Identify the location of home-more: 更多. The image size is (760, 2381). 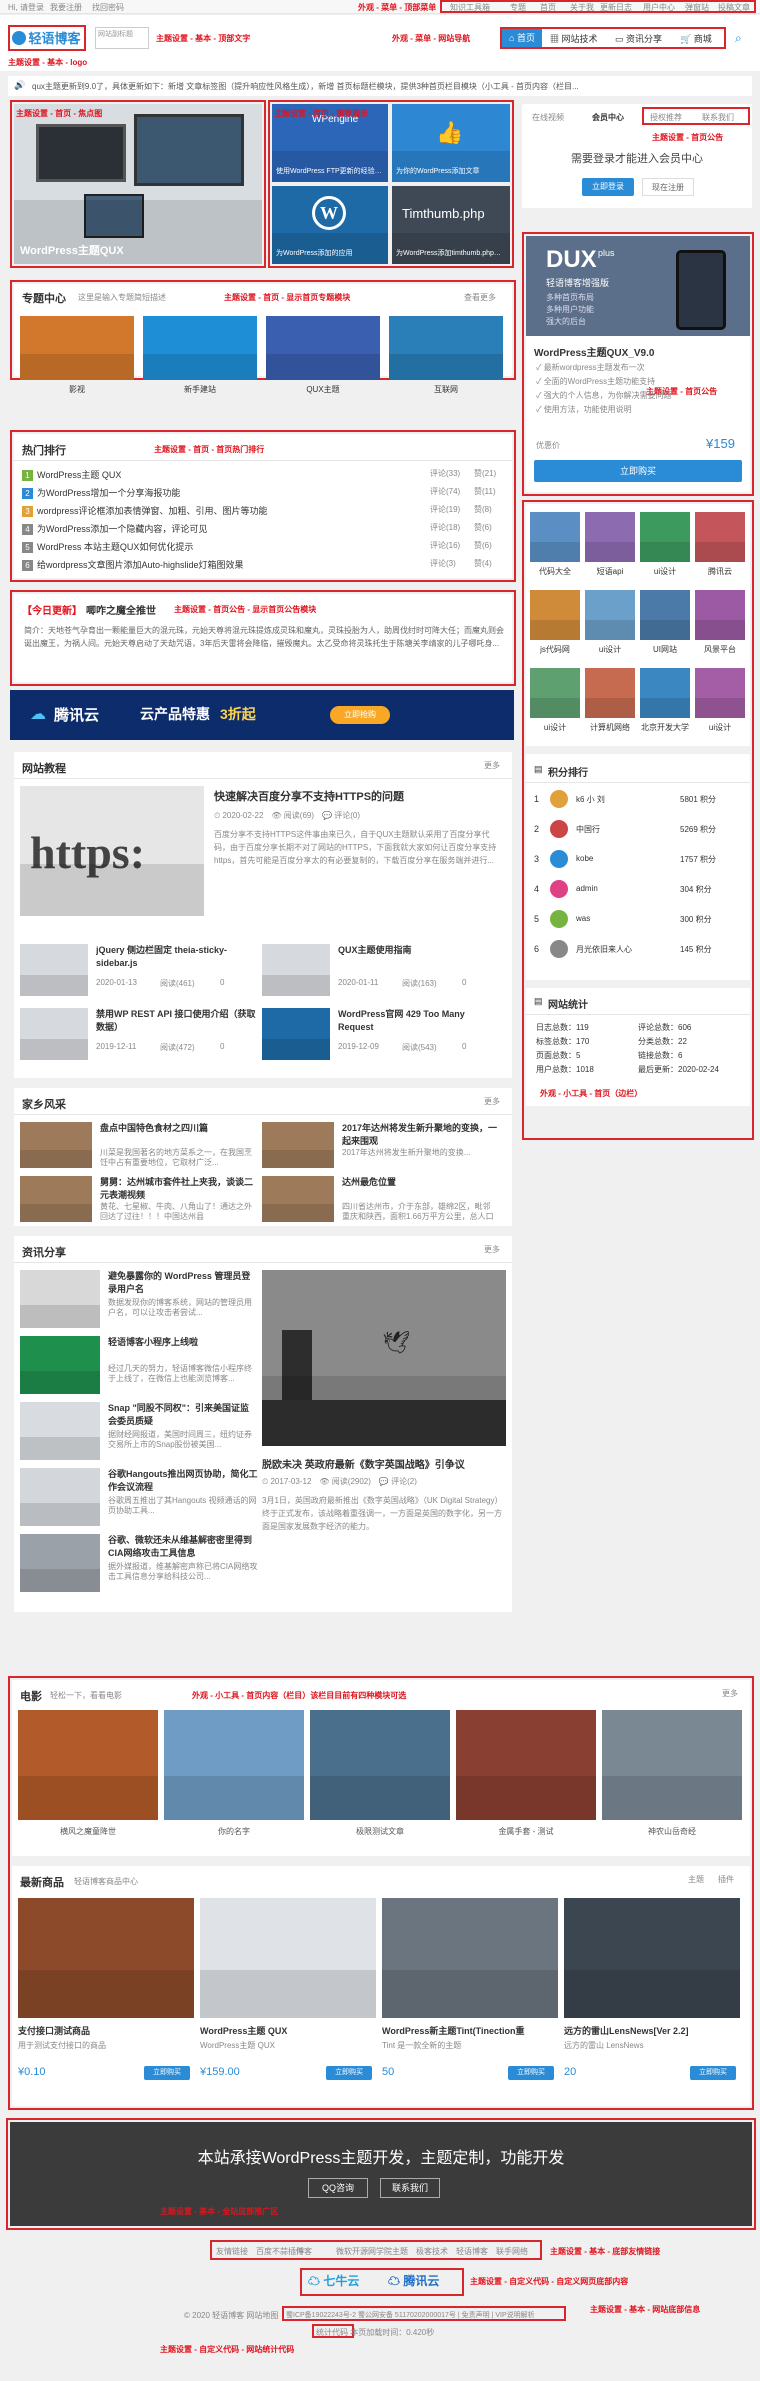
(492, 1101).